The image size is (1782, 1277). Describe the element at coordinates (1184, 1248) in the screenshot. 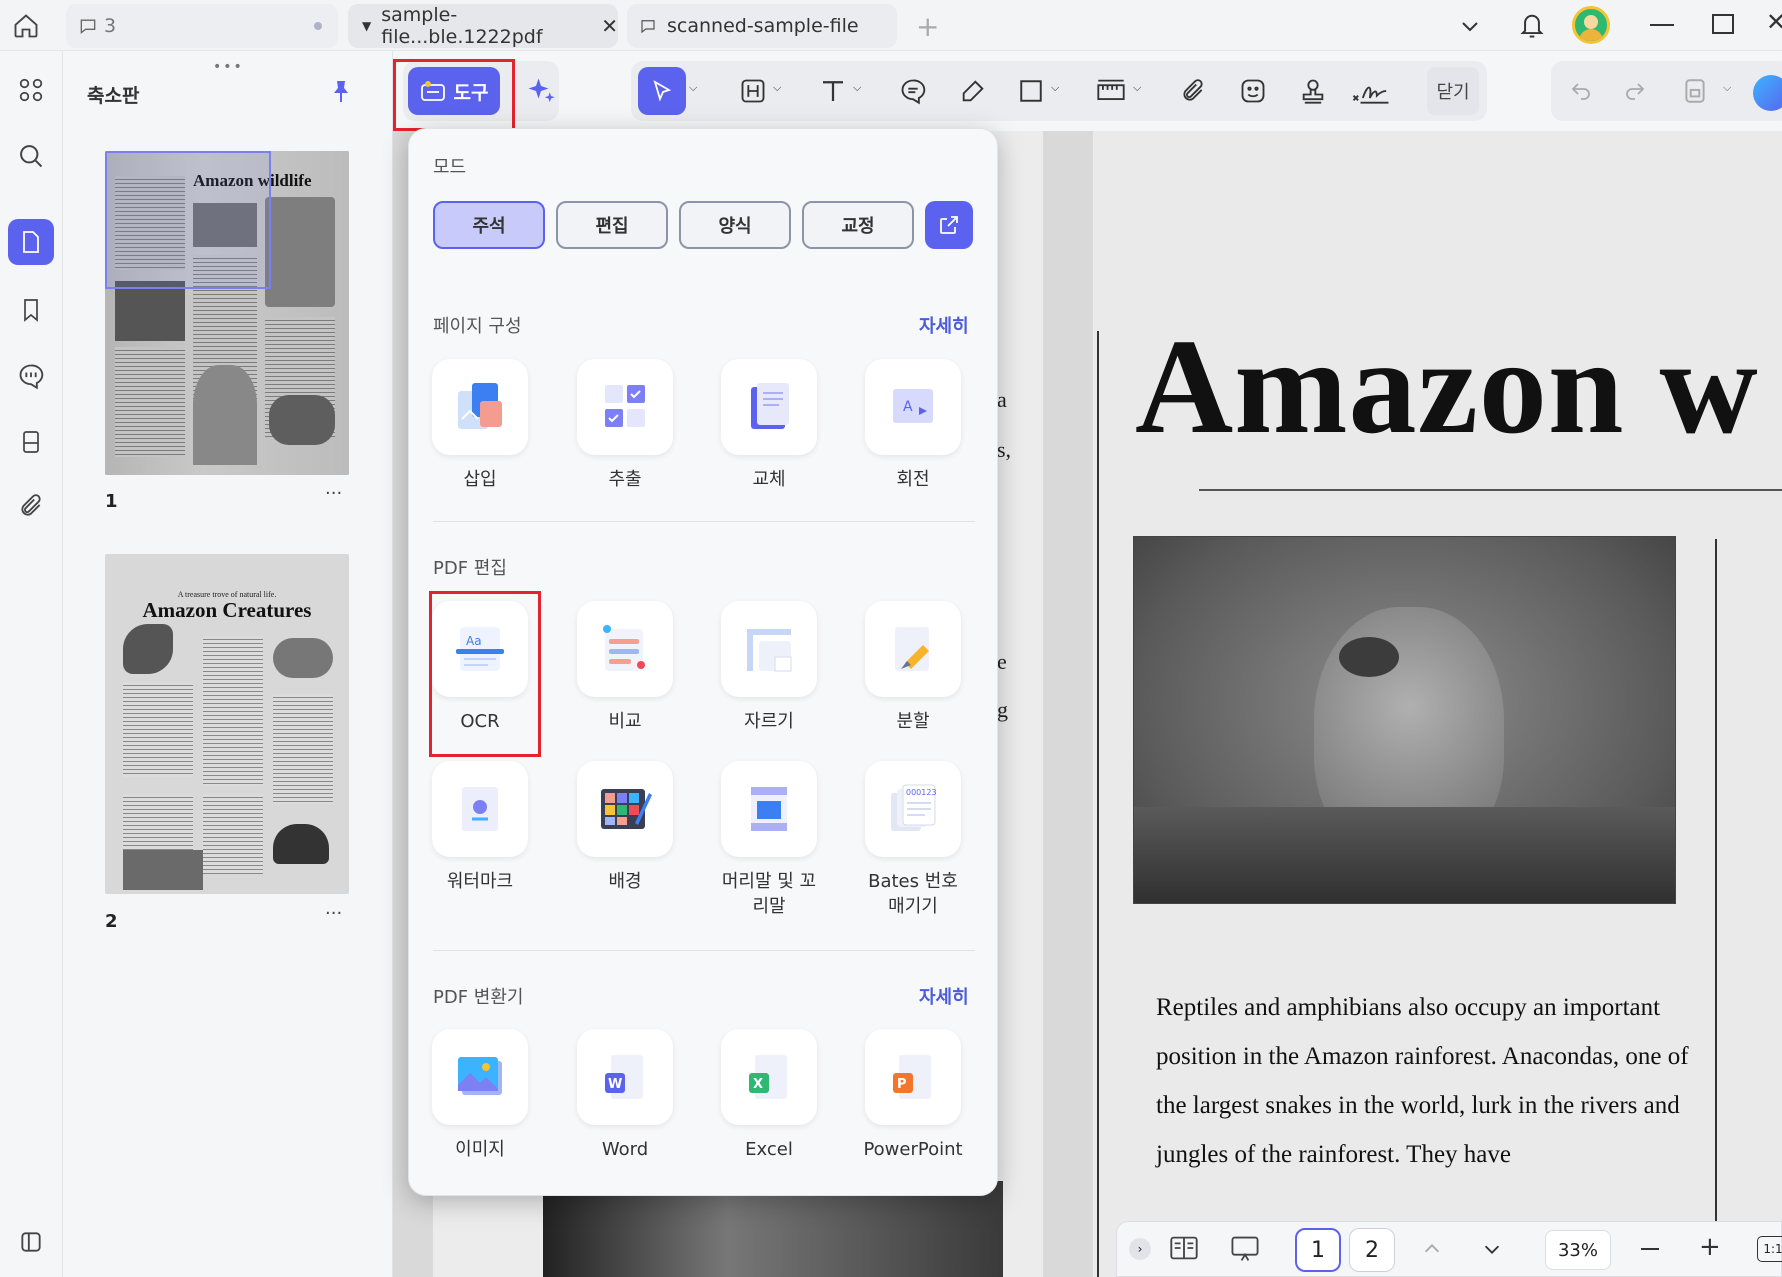

I see `reading-mode-icon` at that location.